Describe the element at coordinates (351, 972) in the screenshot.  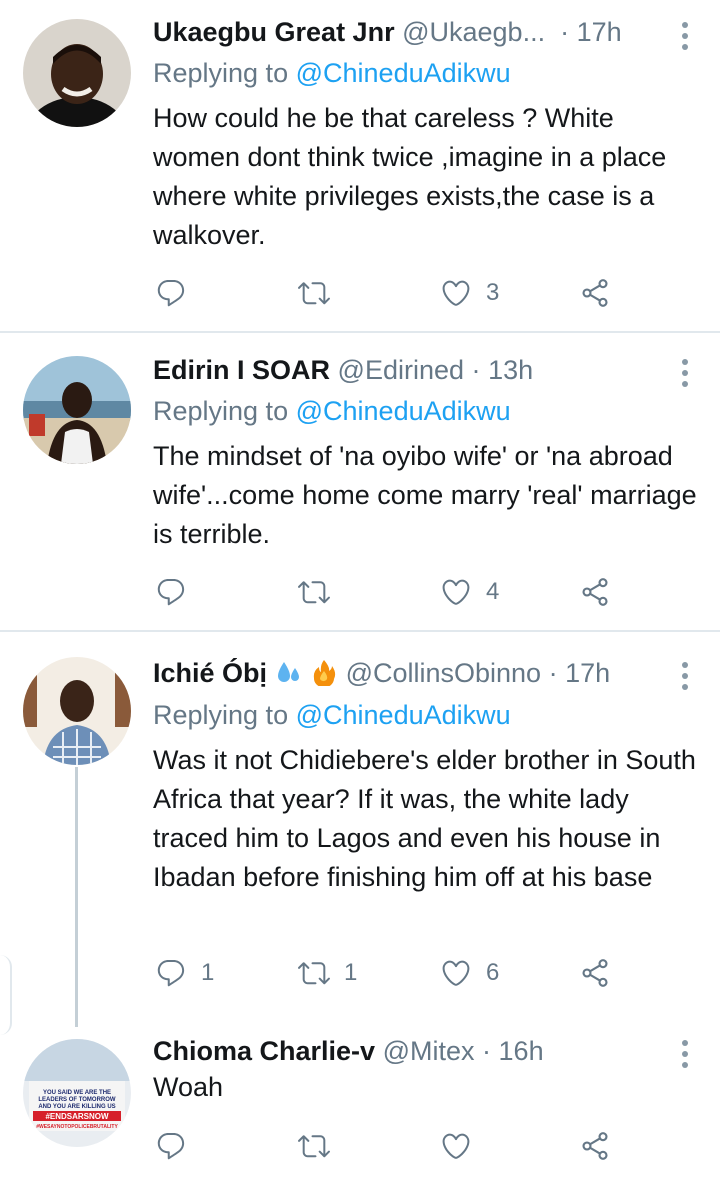
I see `retweet-count: 1` at that location.